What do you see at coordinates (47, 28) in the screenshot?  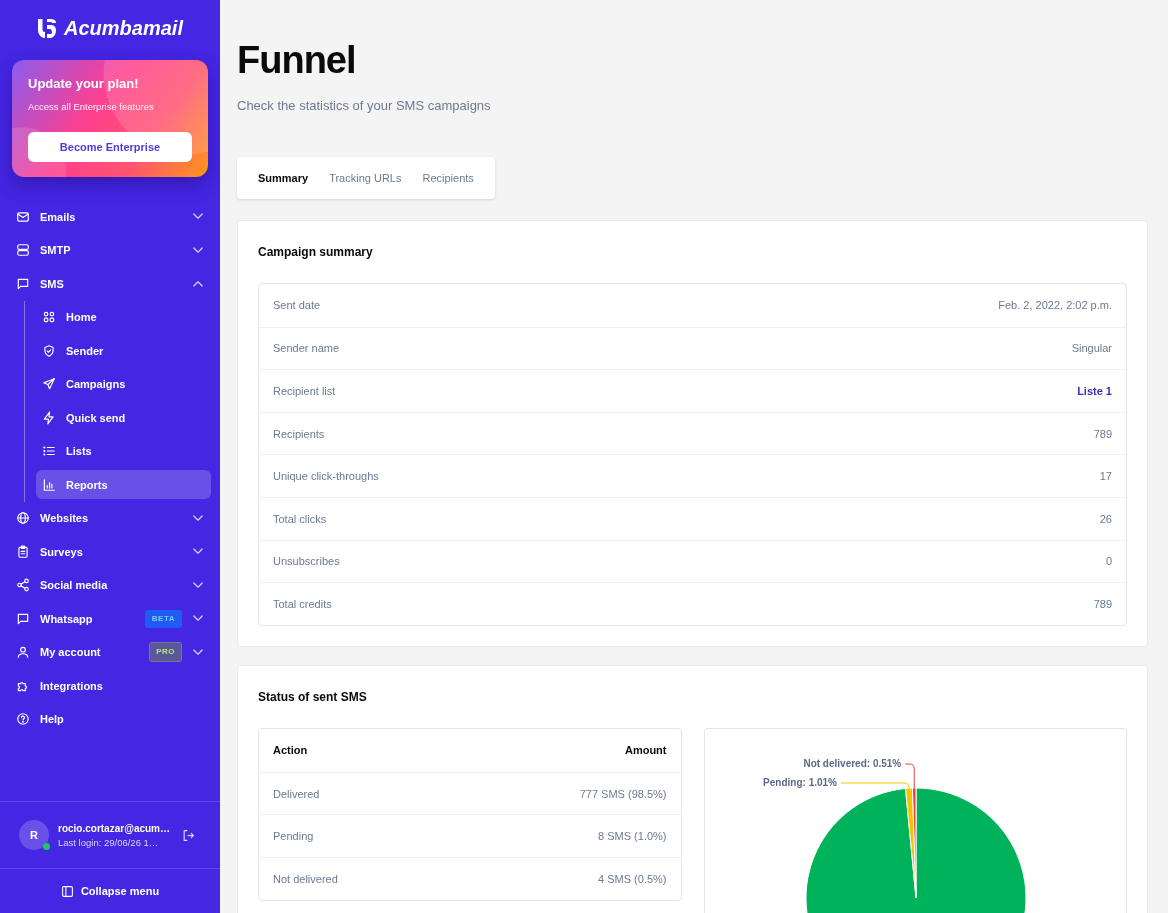 I see `logo-icon` at bounding box center [47, 28].